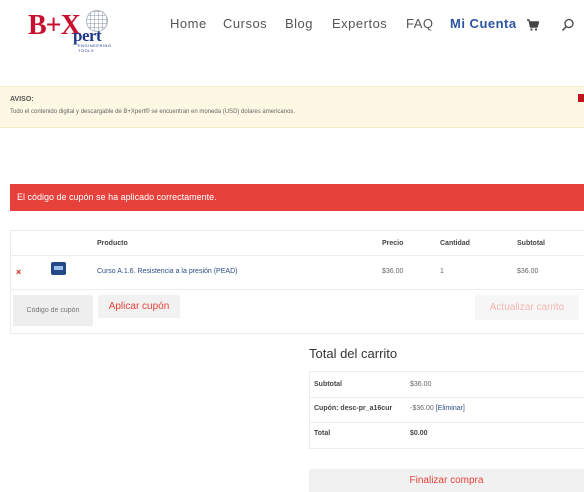 The height and width of the screenshot is (492, 584). What do you see at coordinates (422, 408) in the screenshot?
I see `coupon-discount-value: -$36.00` at bounding box center [422, 408].